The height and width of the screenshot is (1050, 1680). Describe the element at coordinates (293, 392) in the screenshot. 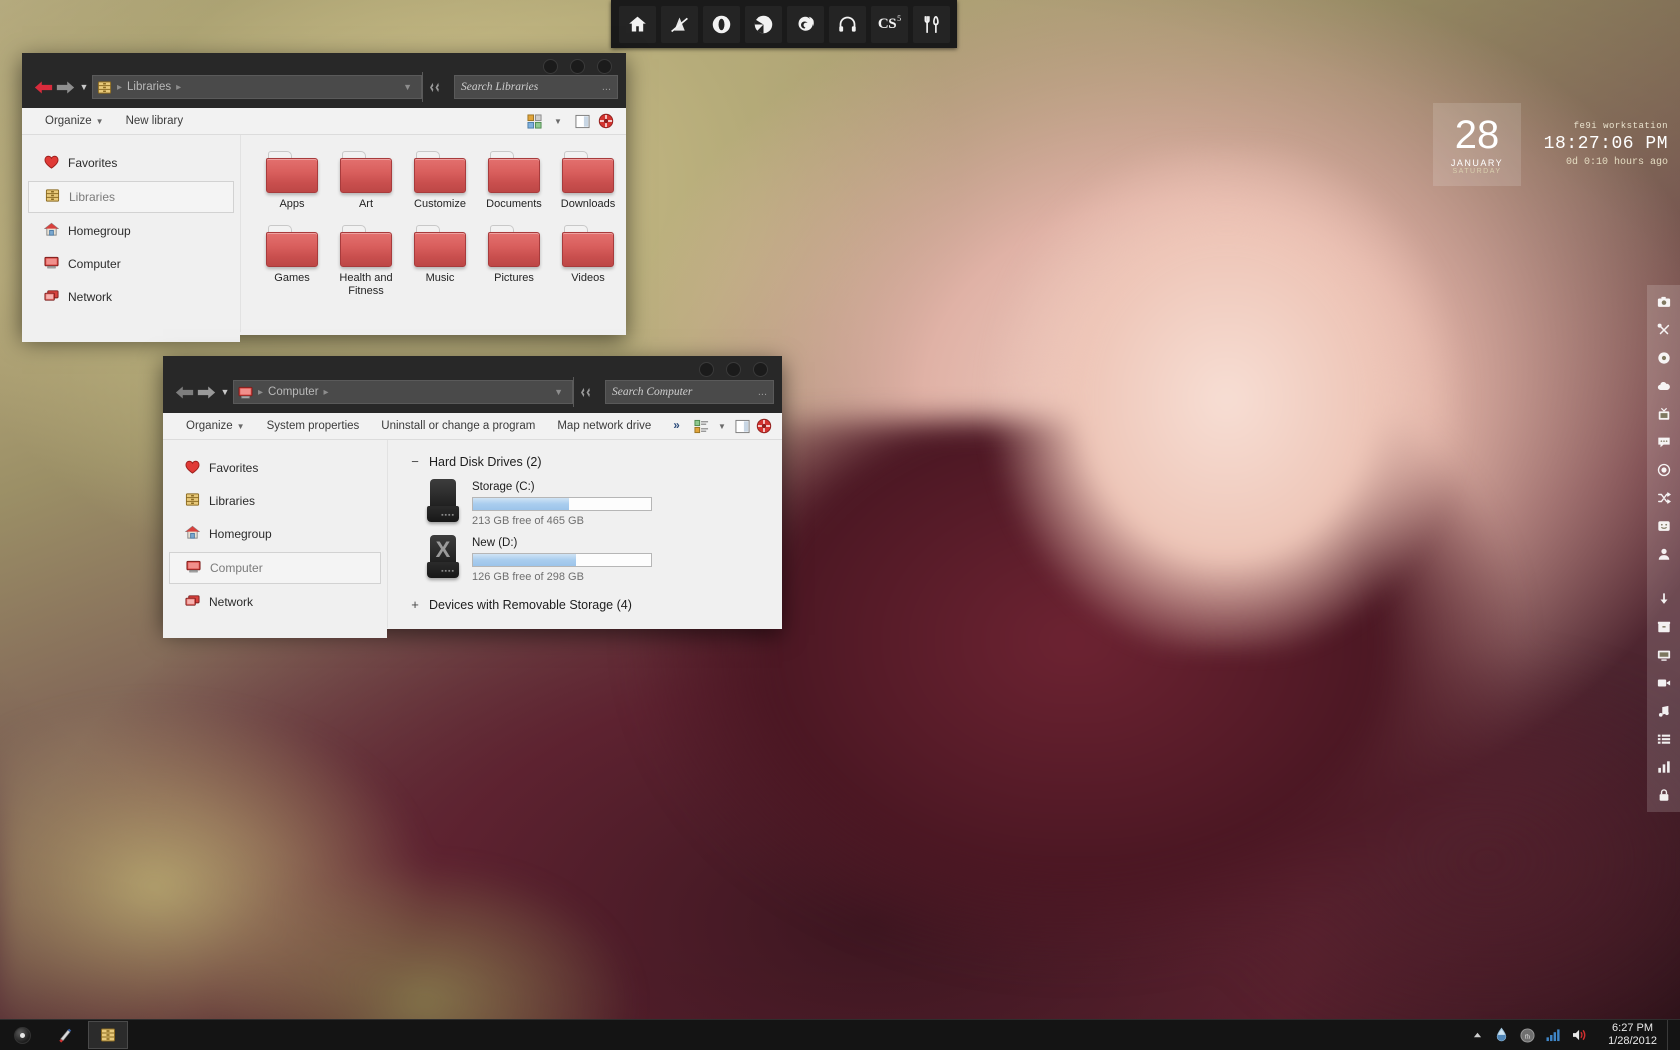

I see `breadcrumb-computer: Computer` at that location.